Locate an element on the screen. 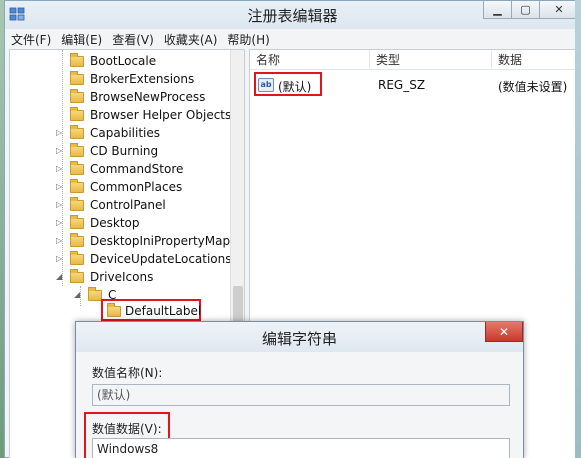  tree-item-deviceupdatelocations: ▷ DeviceUpdateLocations is located at coordinates (121, 259).